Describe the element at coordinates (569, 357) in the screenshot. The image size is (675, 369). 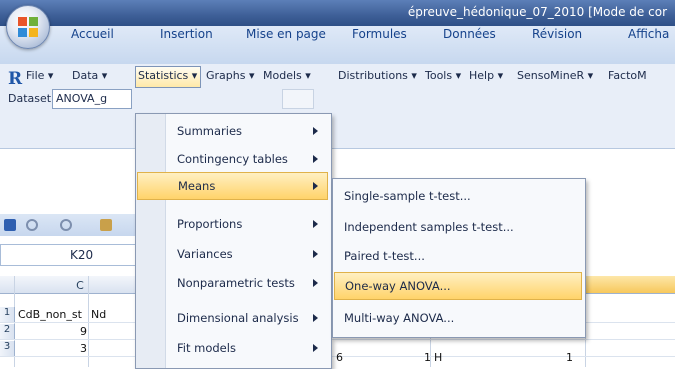
I see `cell-j3: 1` at that location.